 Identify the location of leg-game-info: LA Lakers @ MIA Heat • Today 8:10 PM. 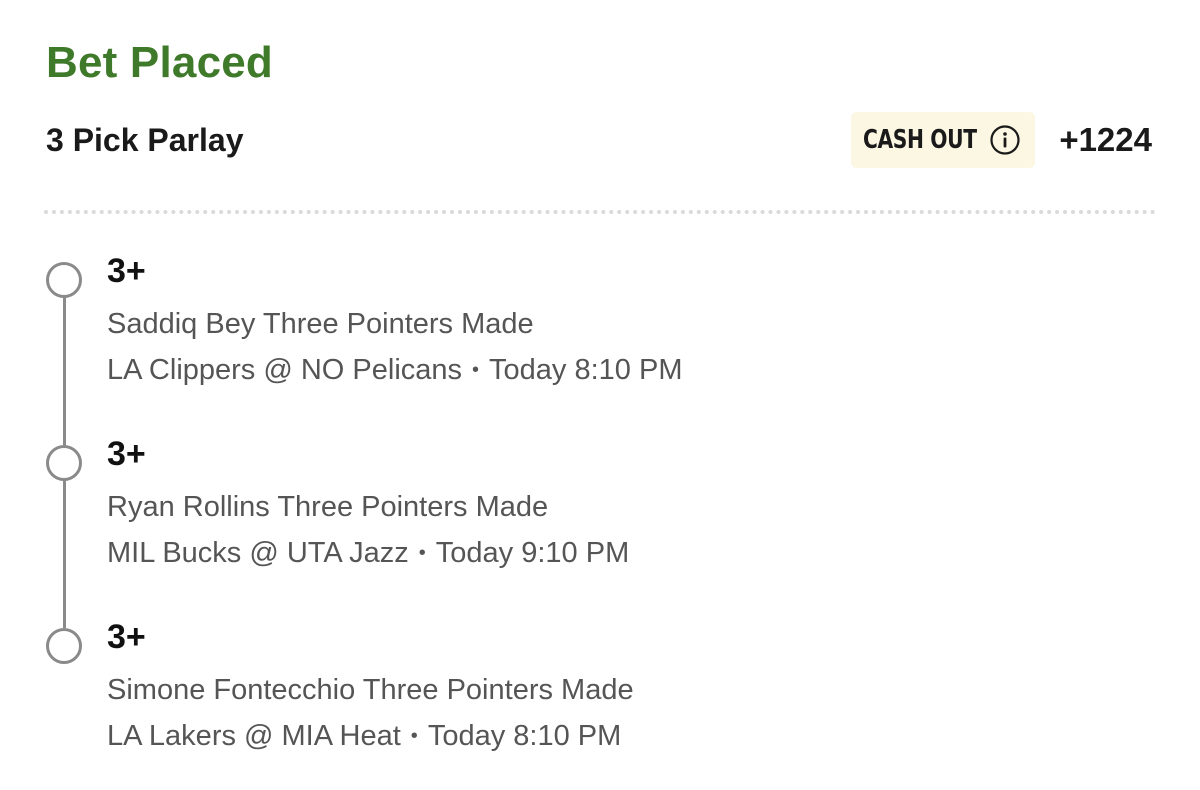
(364, 736).